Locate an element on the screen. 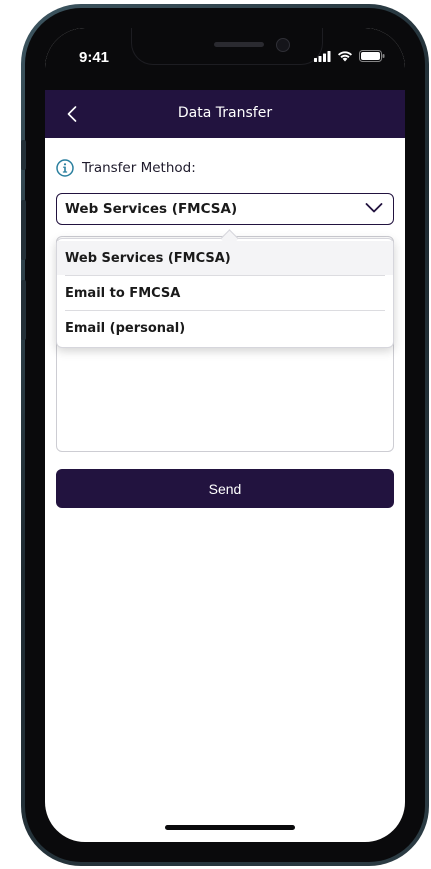 Image resolution: width=431 pixels, height=869 pixels. send-button: Send is located at coordinates (225, 488).